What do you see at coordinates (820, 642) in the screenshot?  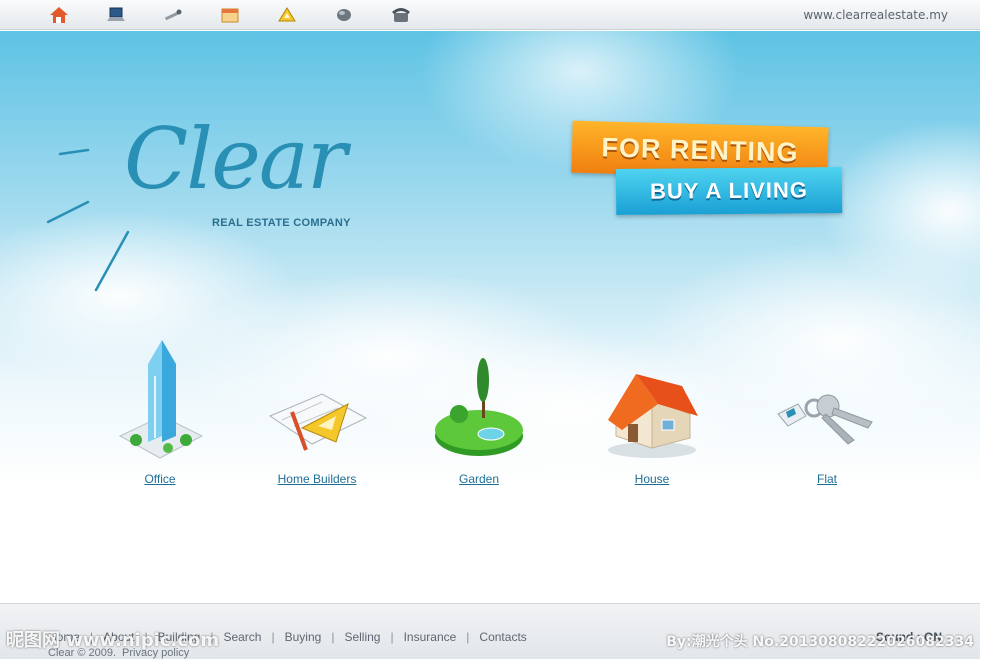 I see `watermark-right: By:潮光个头 No.20130808222026082334` at bounding box center [820, 642].